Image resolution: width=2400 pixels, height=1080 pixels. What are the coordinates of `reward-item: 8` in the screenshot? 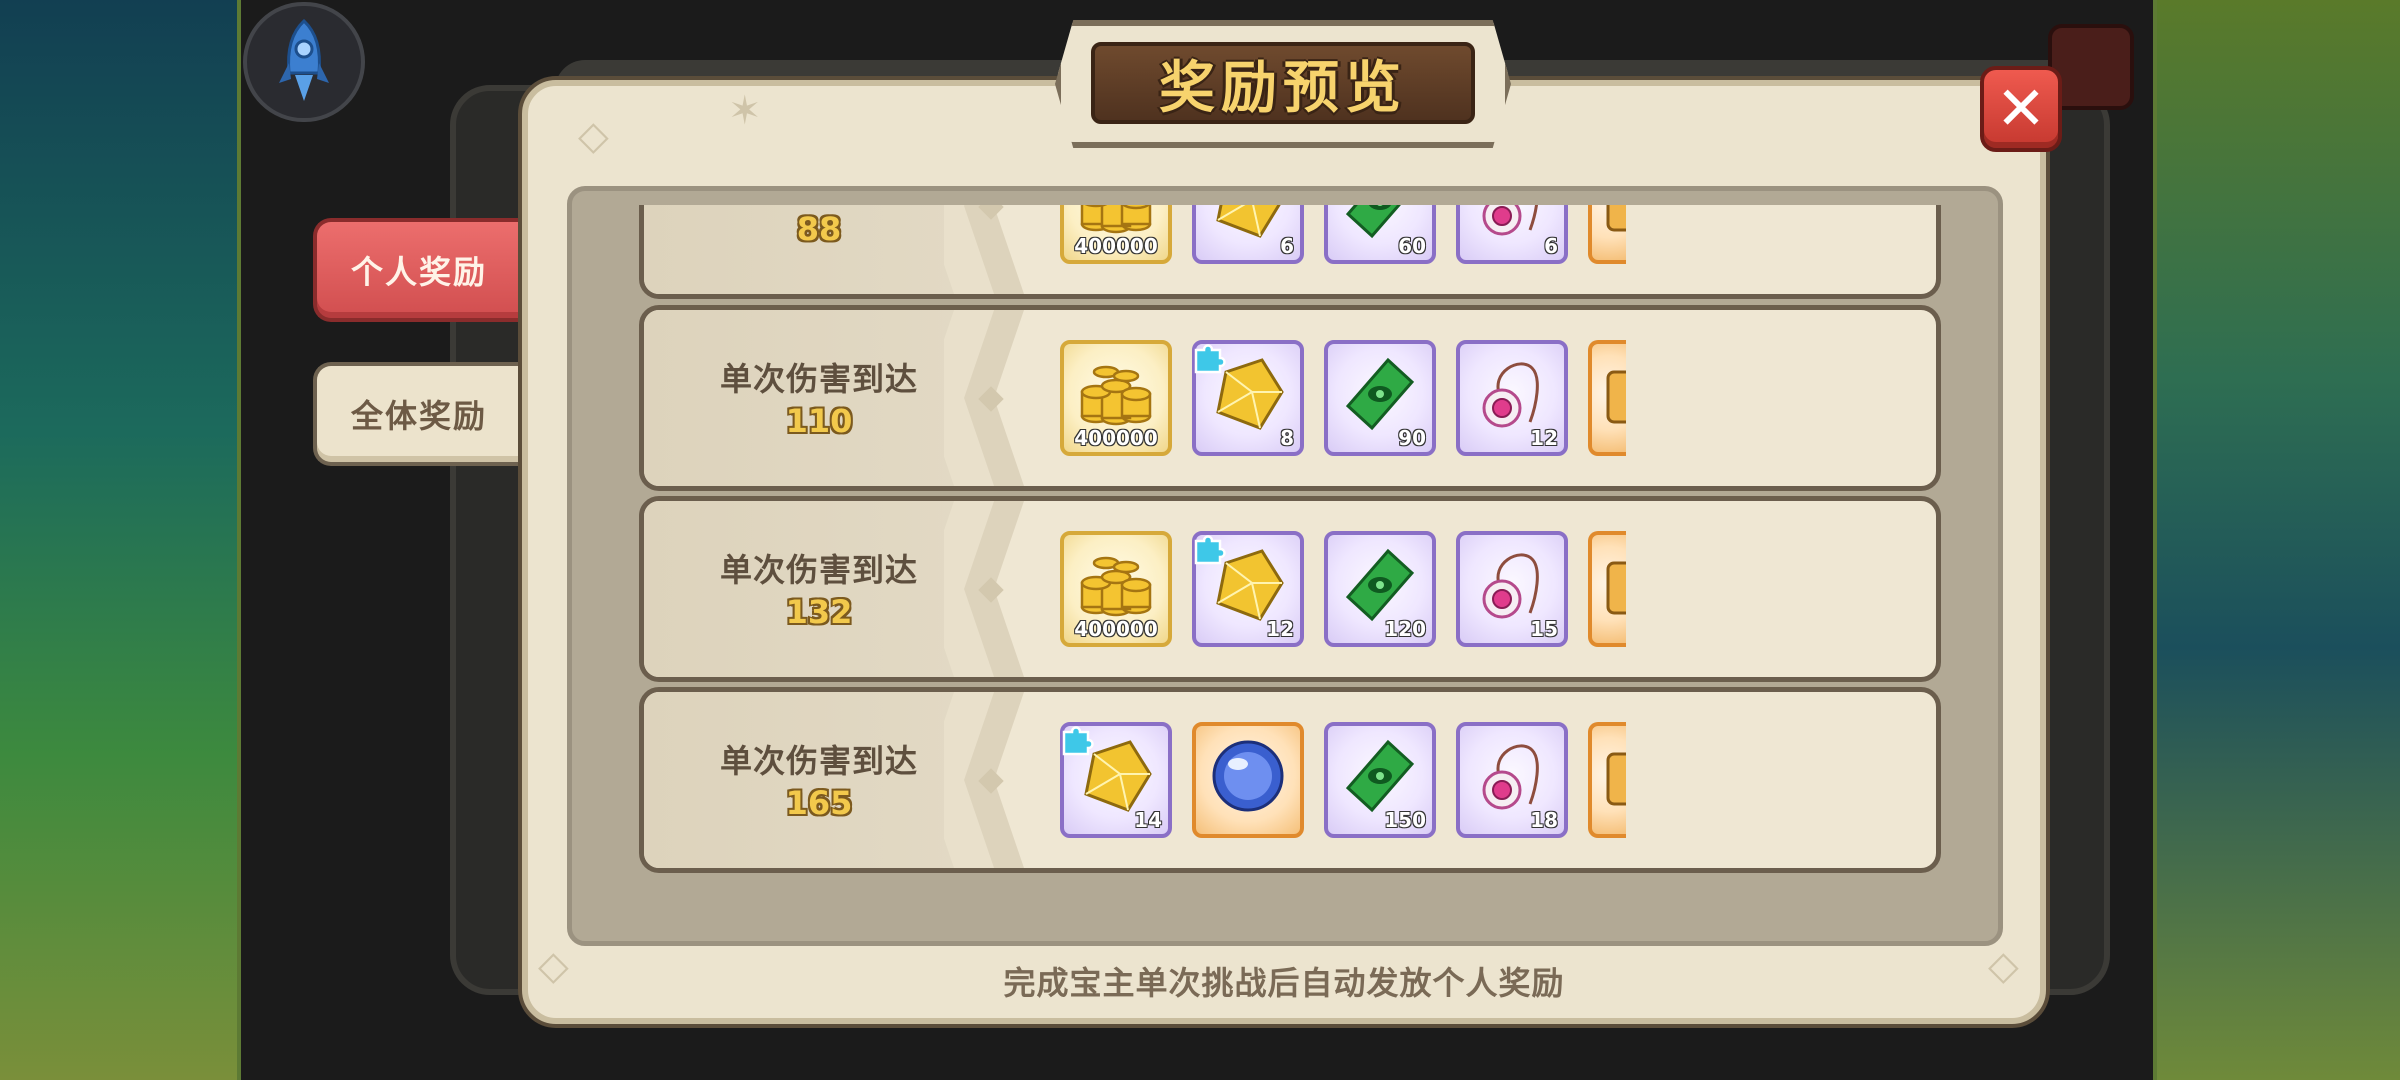 It's located at (1248, 398).